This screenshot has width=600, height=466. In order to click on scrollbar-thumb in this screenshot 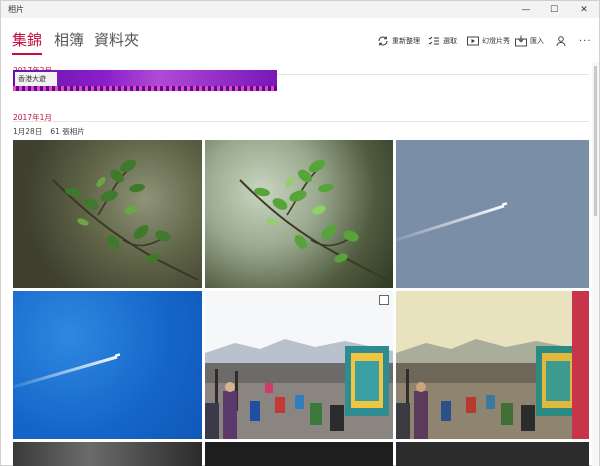, I will do `click(595, 141)`.